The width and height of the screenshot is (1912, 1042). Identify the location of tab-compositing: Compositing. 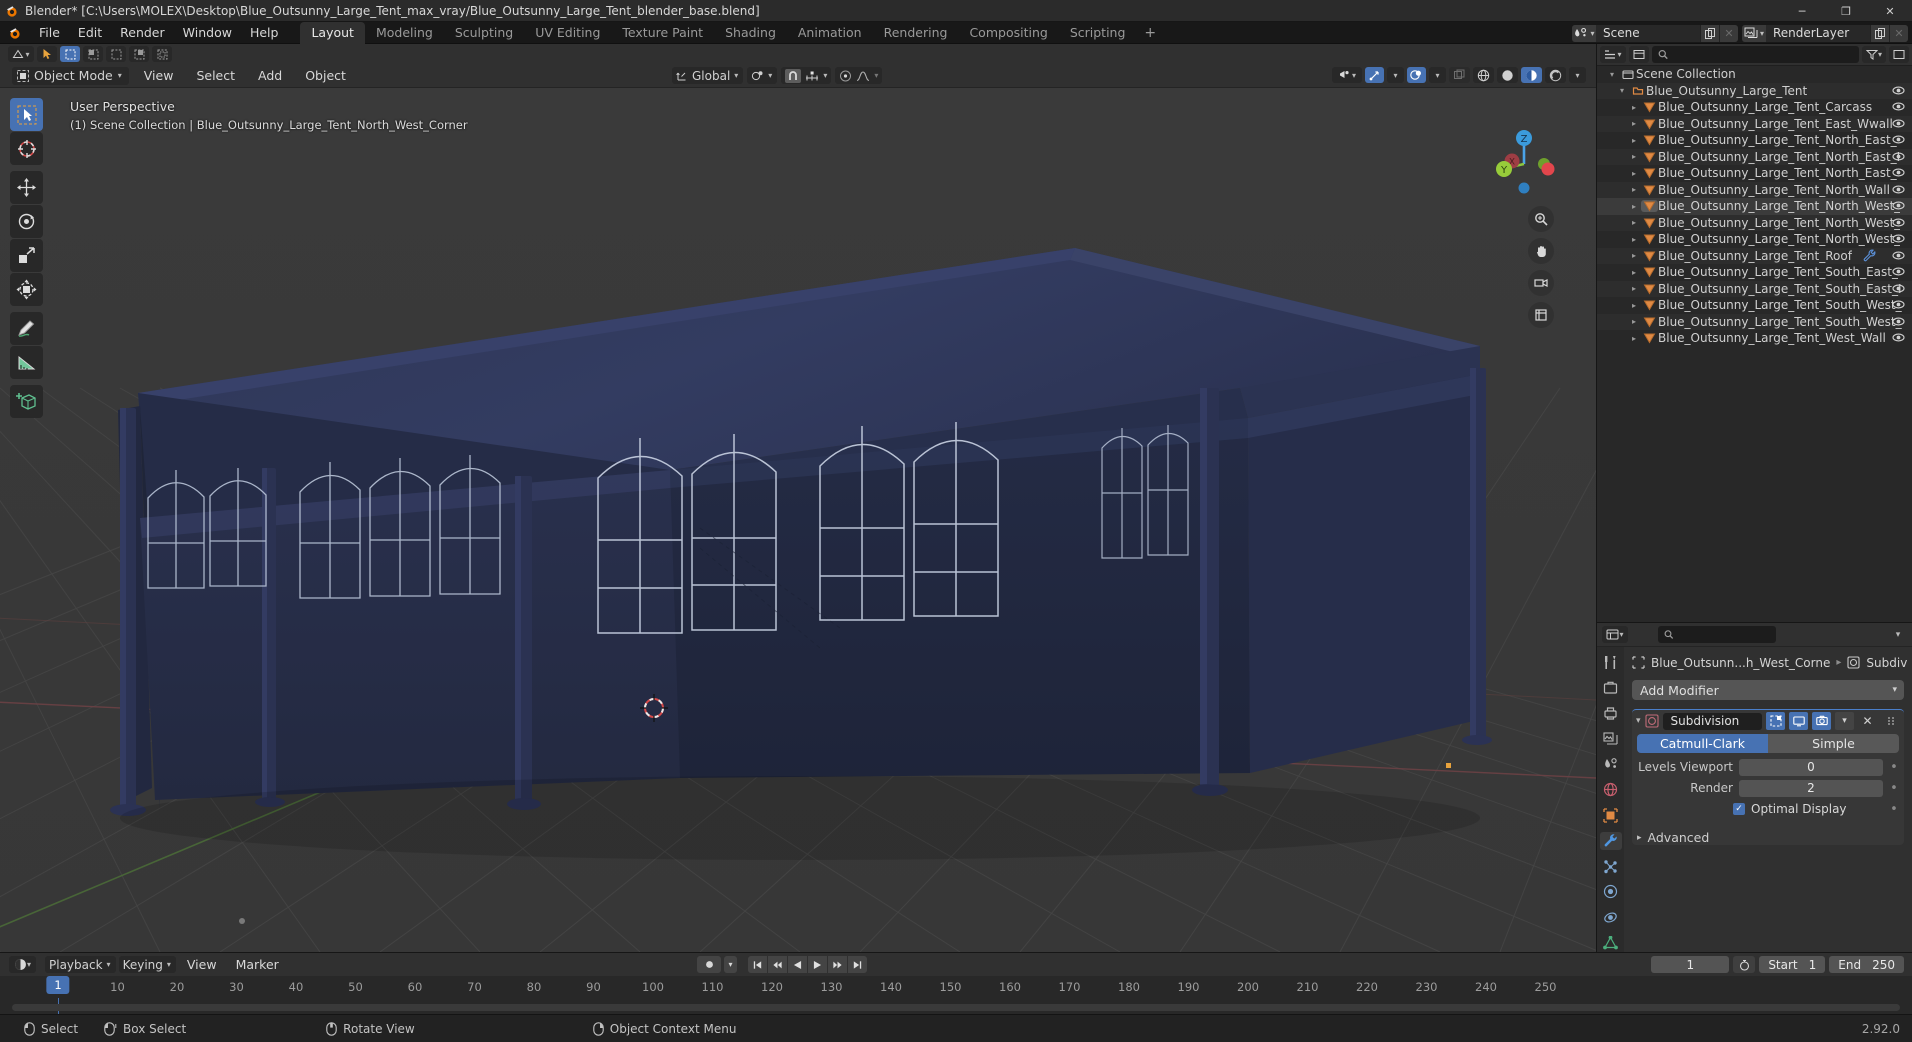
(1008, 33).